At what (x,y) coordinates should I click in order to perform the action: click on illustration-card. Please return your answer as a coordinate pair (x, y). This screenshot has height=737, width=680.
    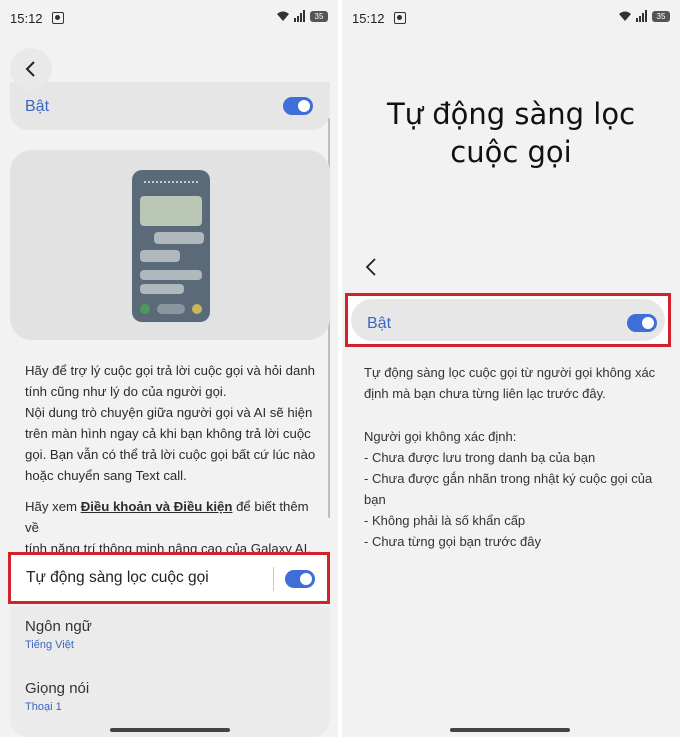
    Looking at the image, I should click on (170, 245).